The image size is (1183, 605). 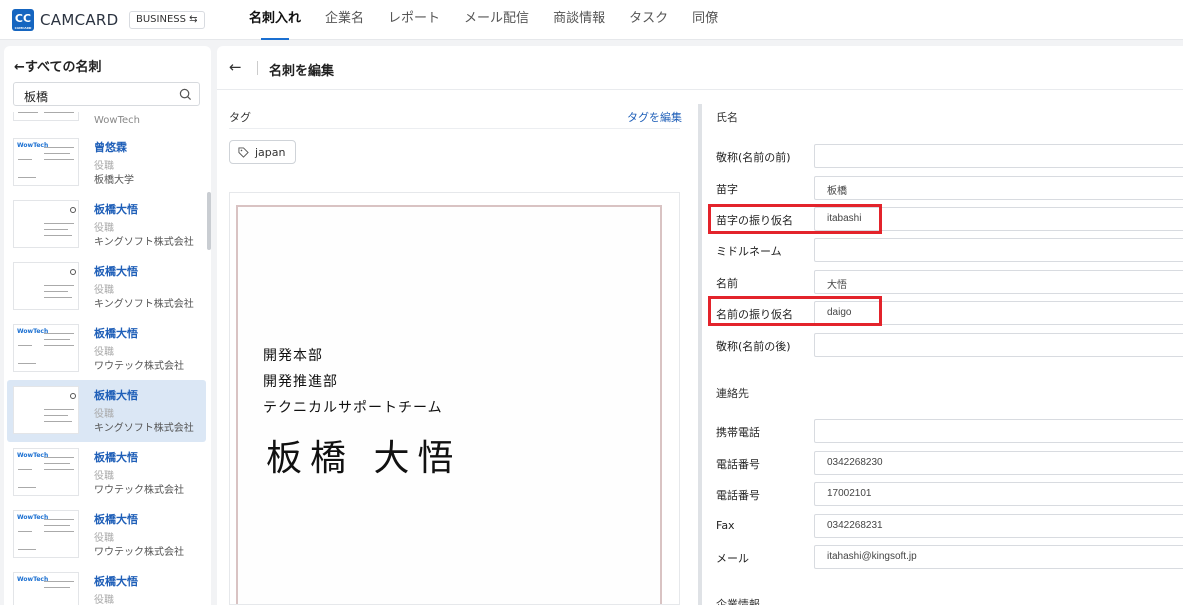 What do you see at coordinates (998, 345) in the screenshot?
I see `suffix-field` at bounding box center [998, 345].